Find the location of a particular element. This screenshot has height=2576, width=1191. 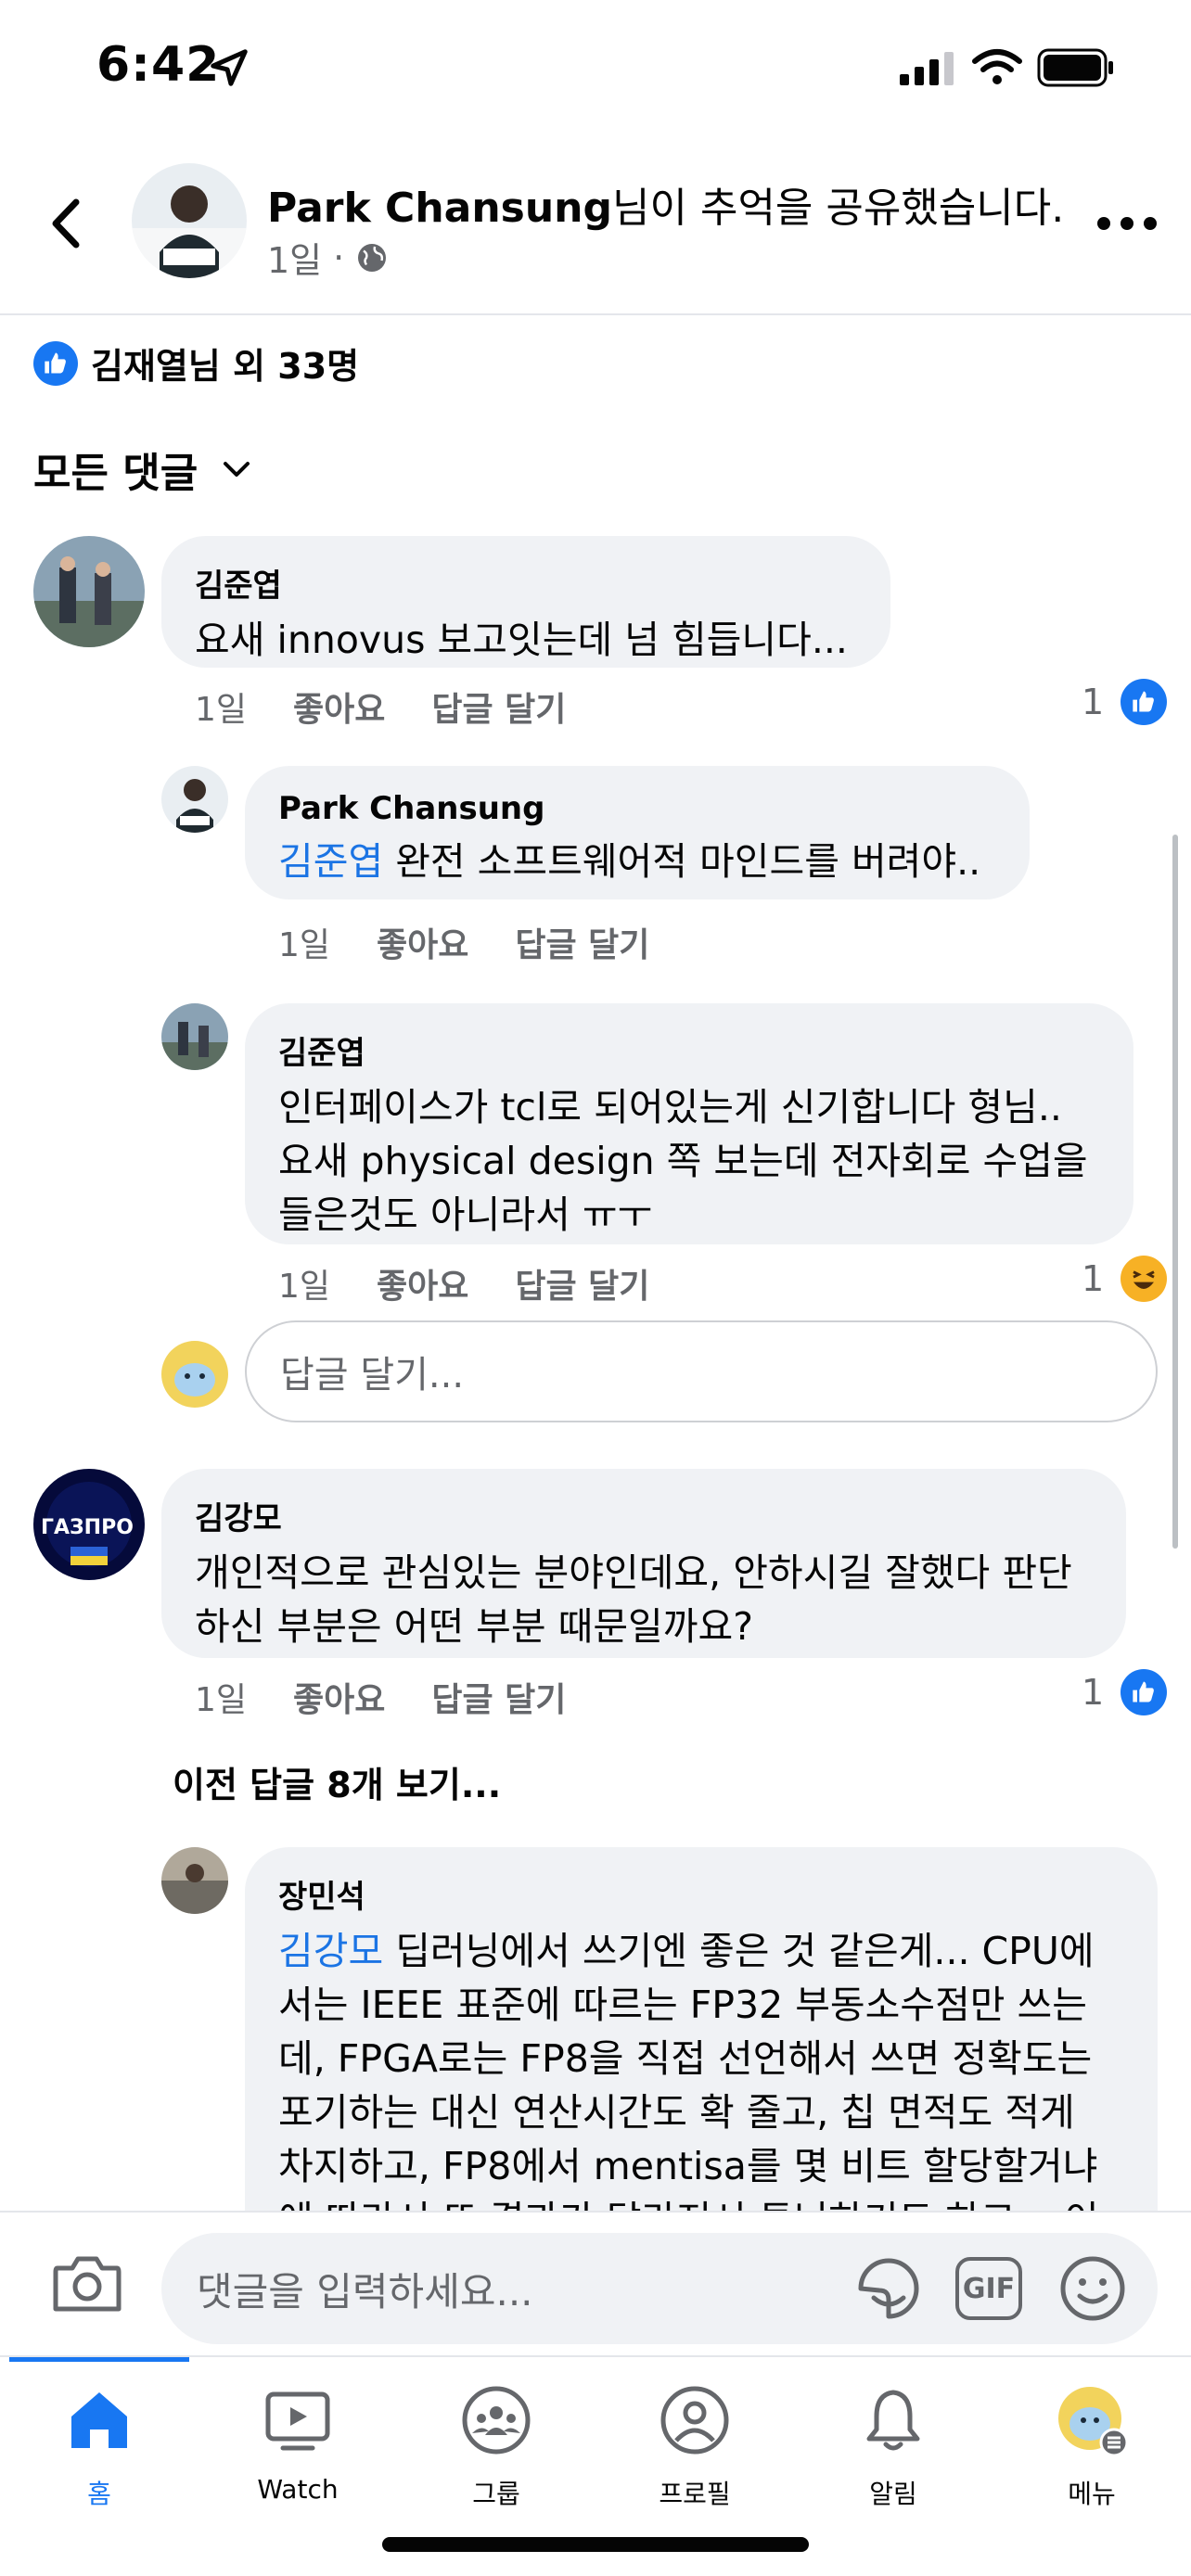

home-icon is located at coordinates (99, 2420).